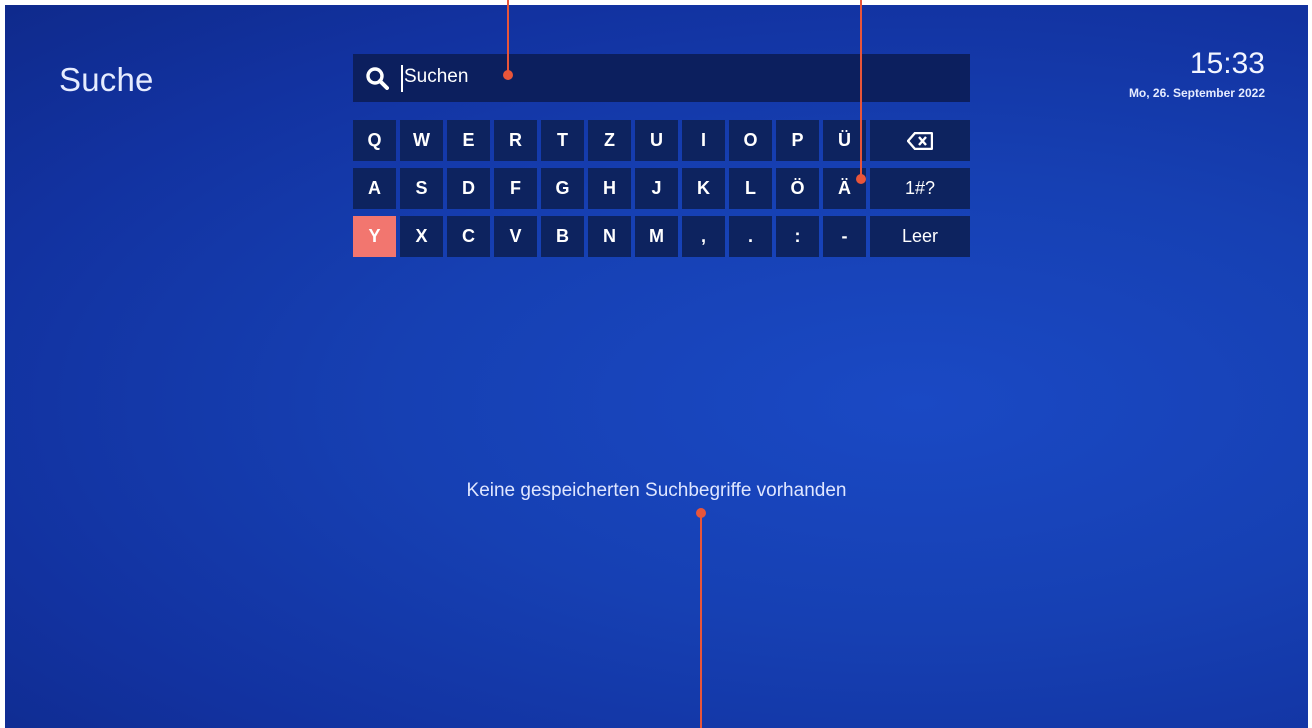 This screenshot has width=1312, height=728. What do you see at coordinates (515, 236) in the screenshot?
I see `key-v: V` at bounding box center [515, 236].